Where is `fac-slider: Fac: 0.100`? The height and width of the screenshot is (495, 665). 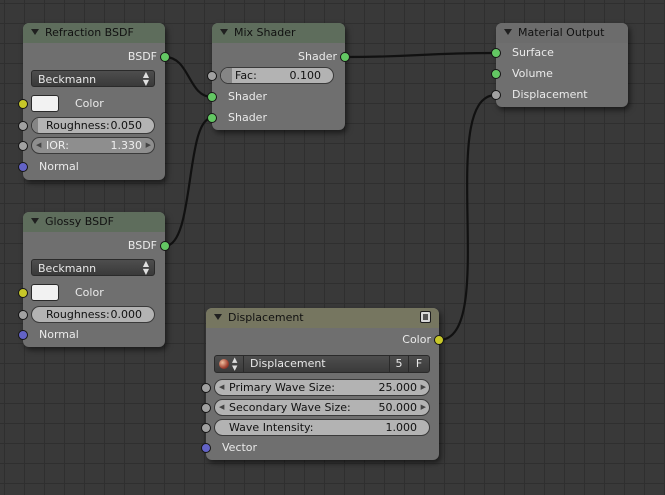
fac-slider: Fac: 0.100 is located at coordinates (277, 75).